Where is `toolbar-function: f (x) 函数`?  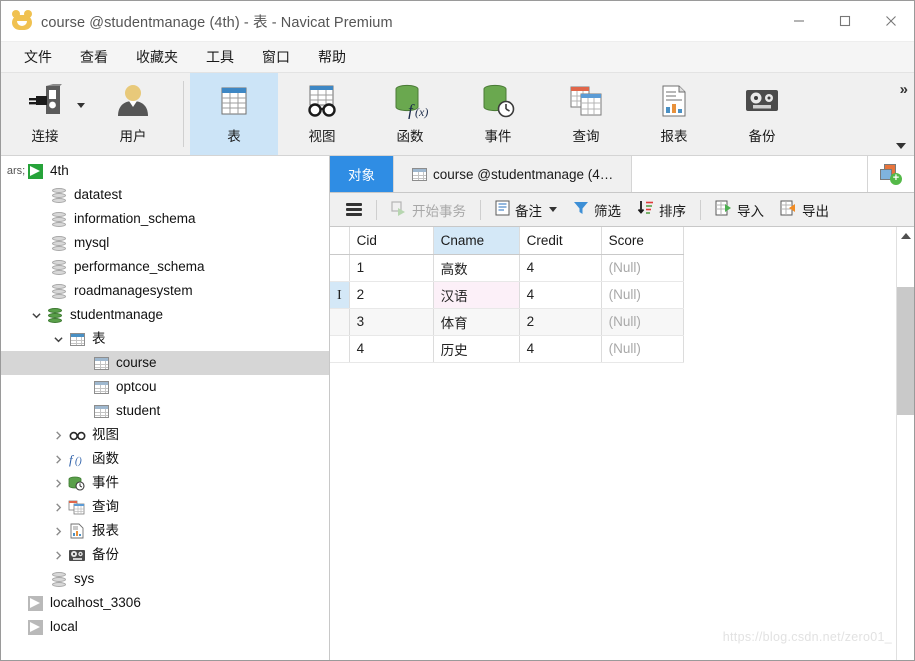
toolbar-function: f (x) 函数 is located at coordinates (410, 114).